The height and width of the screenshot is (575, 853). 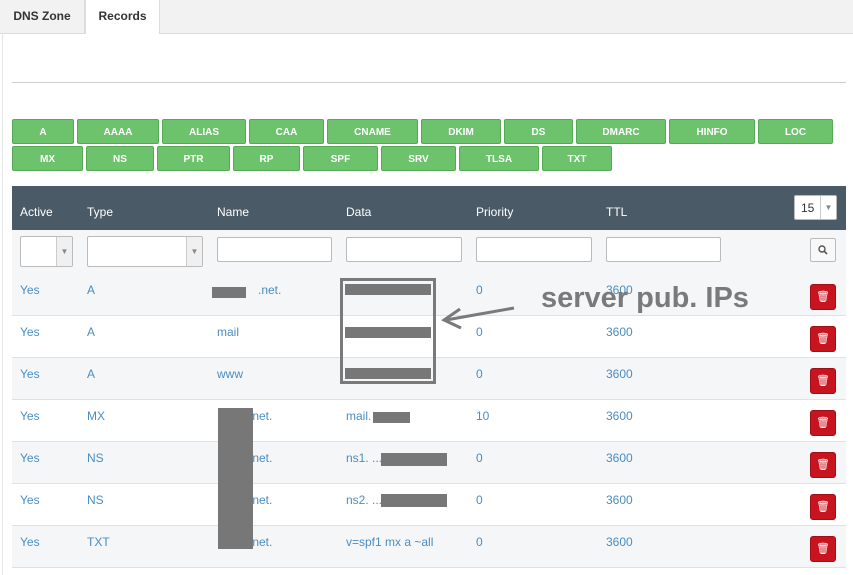 I want to click on record-type-a-button: A, so click(x=43, y=131).